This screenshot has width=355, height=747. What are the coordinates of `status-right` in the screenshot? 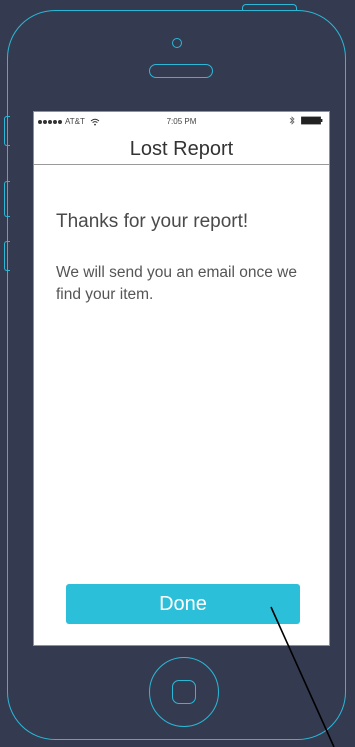 It's located at (306, 120).